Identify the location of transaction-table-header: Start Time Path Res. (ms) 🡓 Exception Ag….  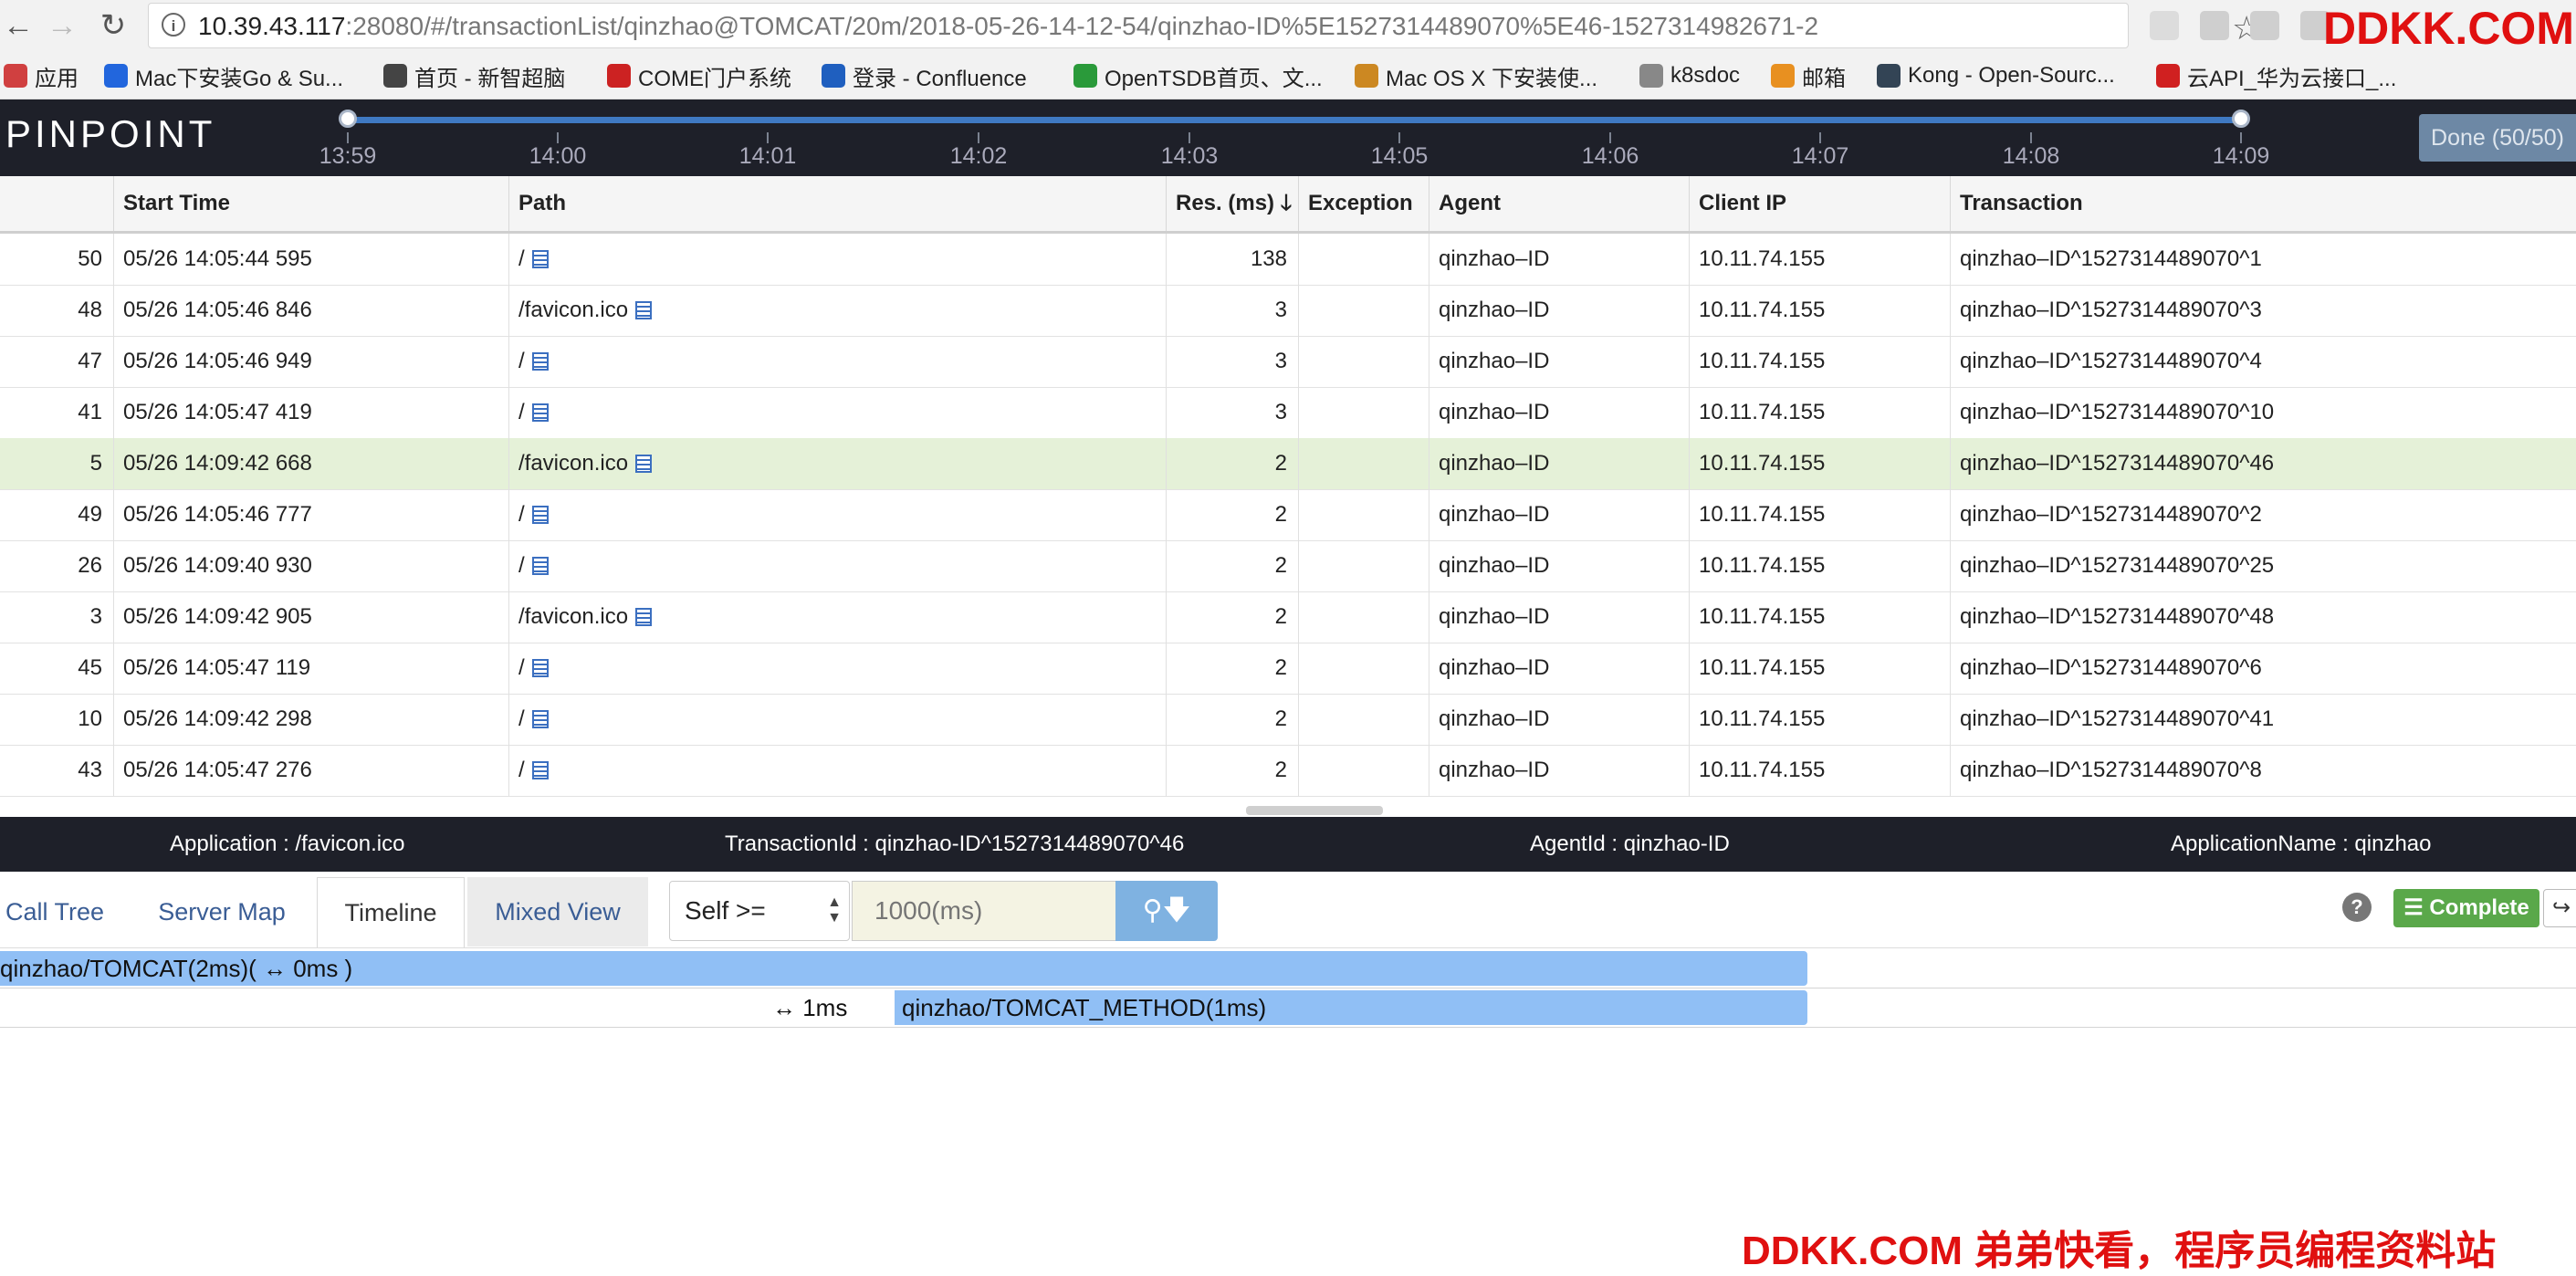
(1288, 205).